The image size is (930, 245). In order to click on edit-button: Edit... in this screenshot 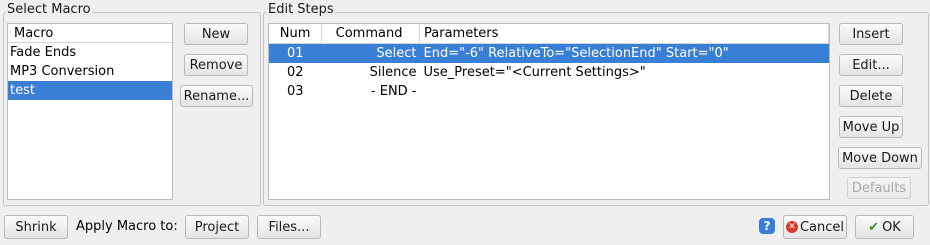, I will do `click(871, 65)`.